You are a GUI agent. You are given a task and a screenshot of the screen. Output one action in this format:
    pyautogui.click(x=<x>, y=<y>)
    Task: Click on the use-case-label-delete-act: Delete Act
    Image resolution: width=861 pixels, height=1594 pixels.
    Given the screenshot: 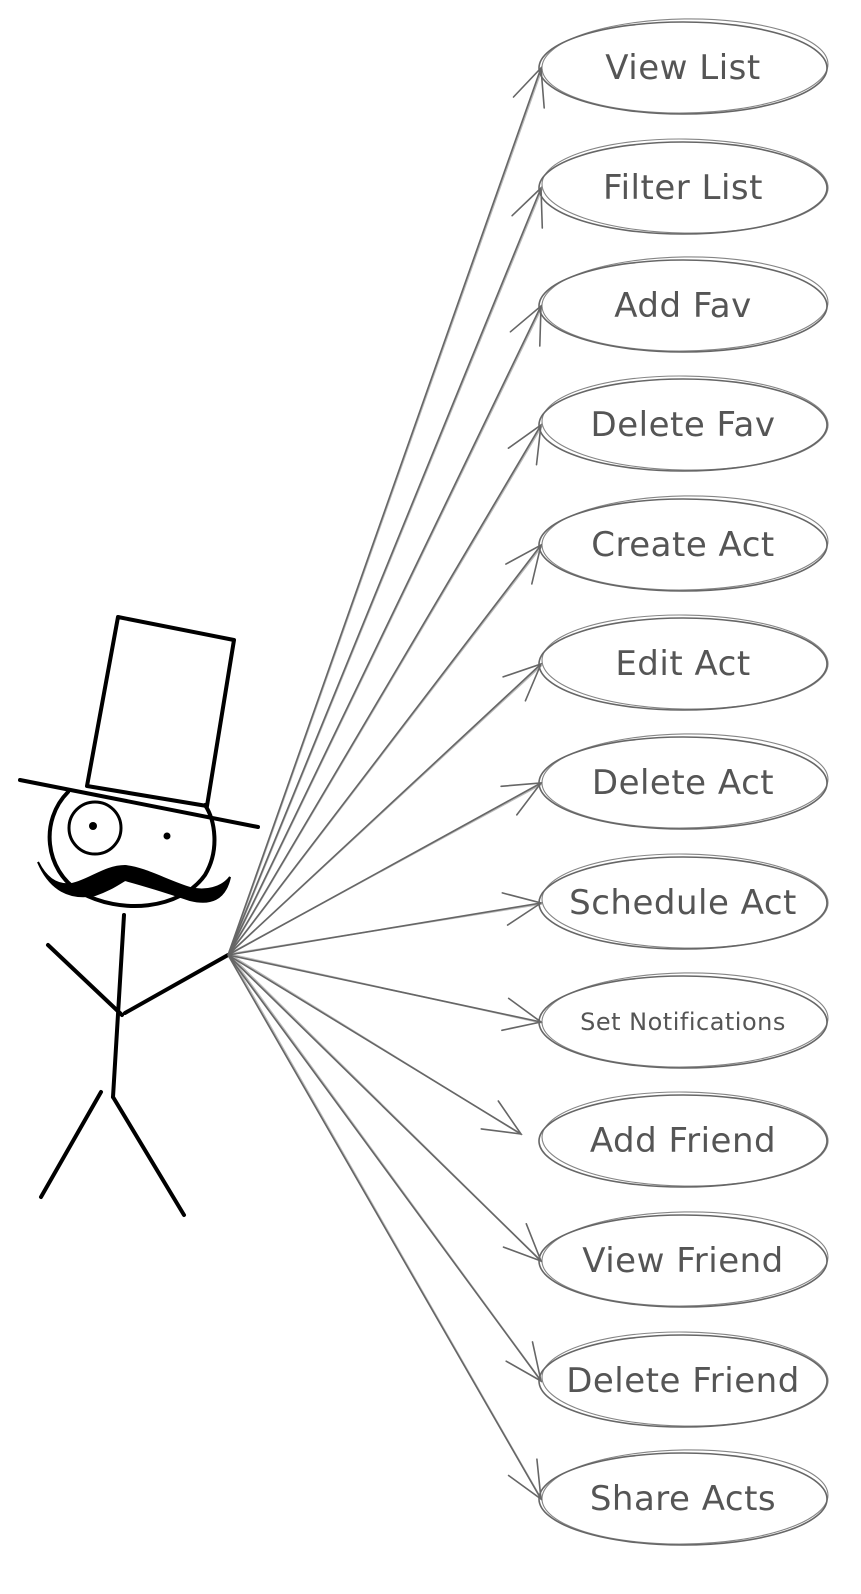 What is the action you would take?
    pyautogui.click(x=683, y=783)
    